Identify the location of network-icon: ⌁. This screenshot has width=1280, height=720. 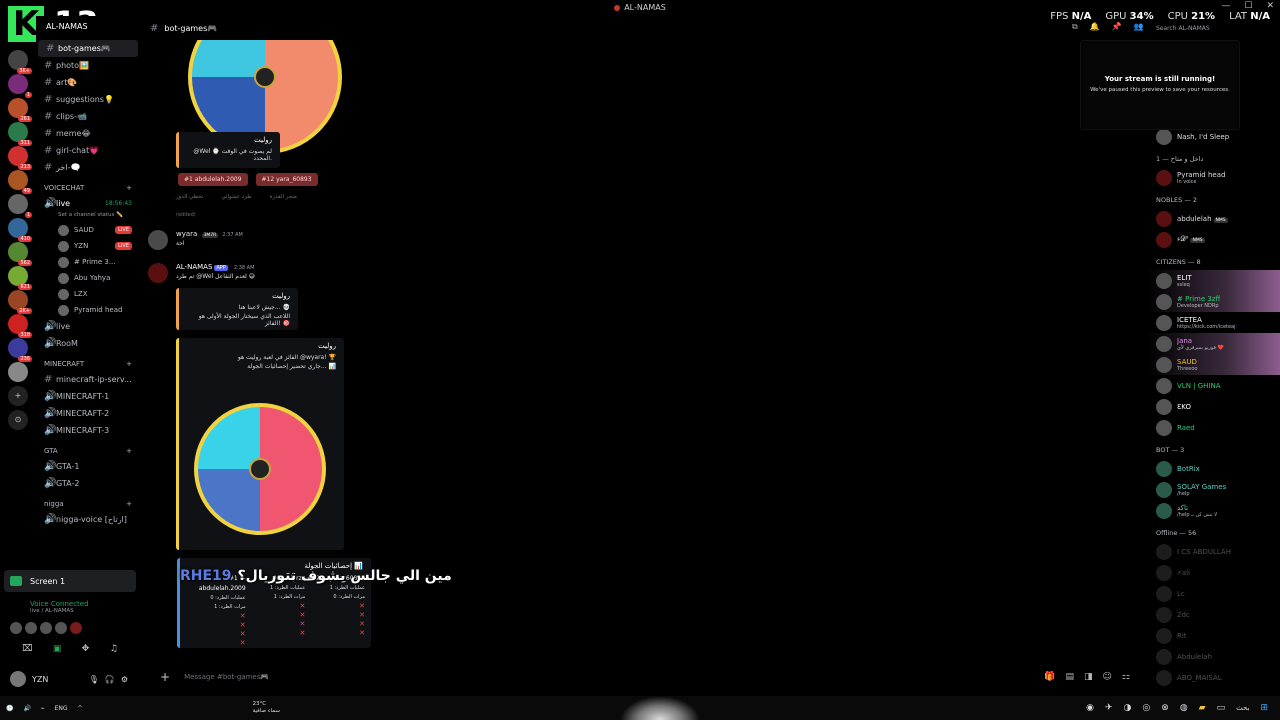
(43, 708).